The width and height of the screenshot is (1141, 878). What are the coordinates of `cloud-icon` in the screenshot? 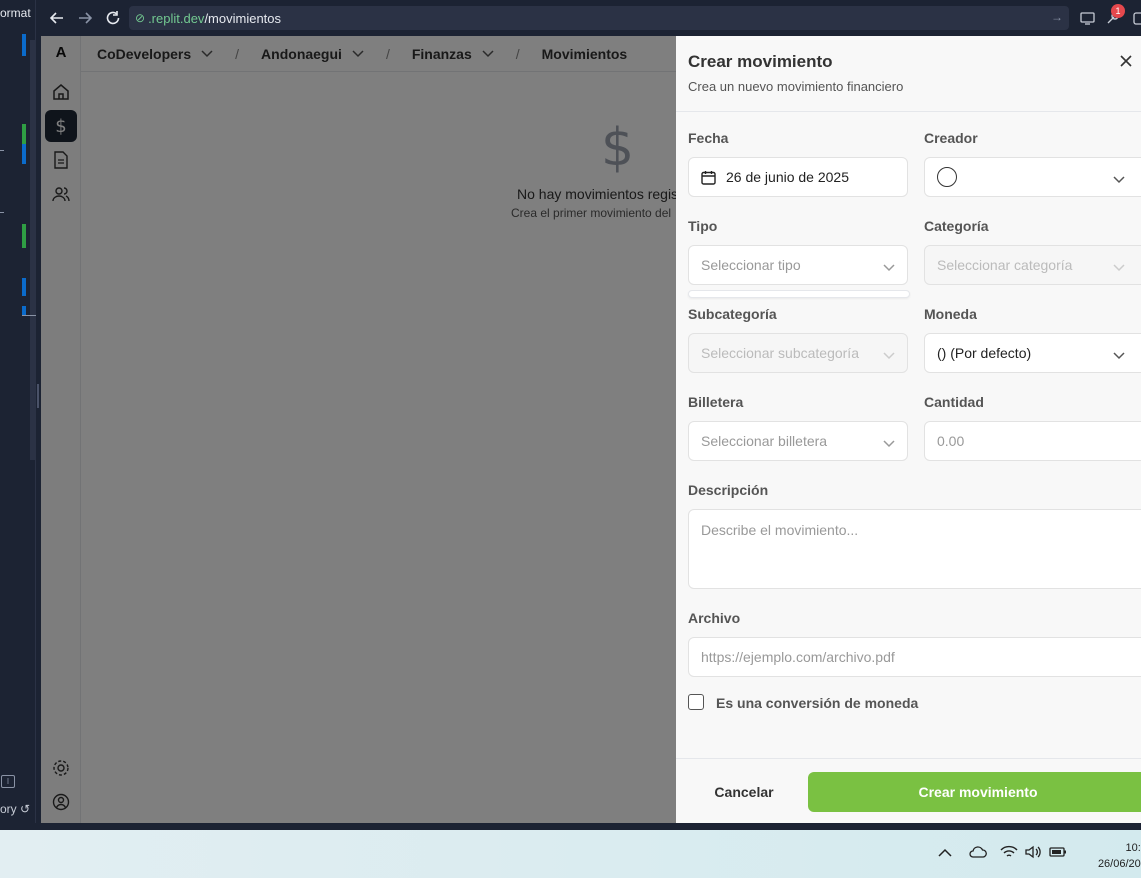 It's located at (978, 853).